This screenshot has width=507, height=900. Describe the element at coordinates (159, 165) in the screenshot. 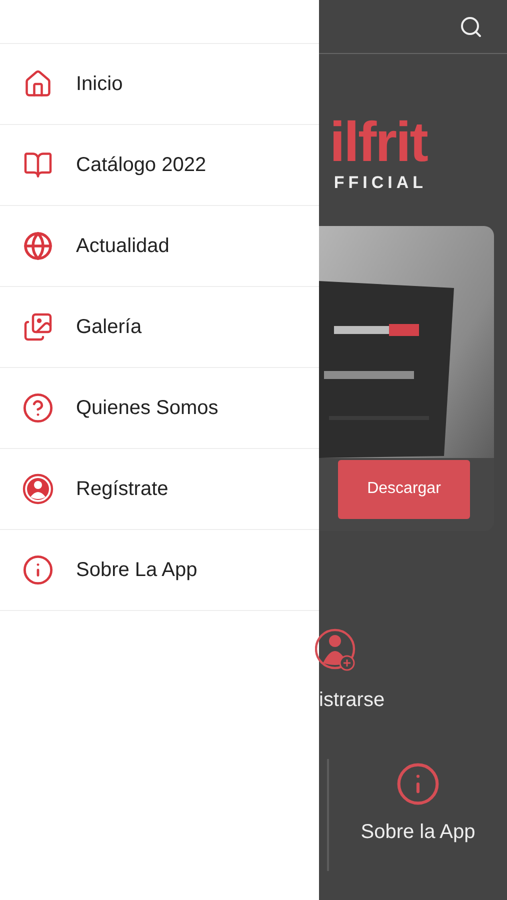

I see `menu-item: Catálogo 2022` at that location.